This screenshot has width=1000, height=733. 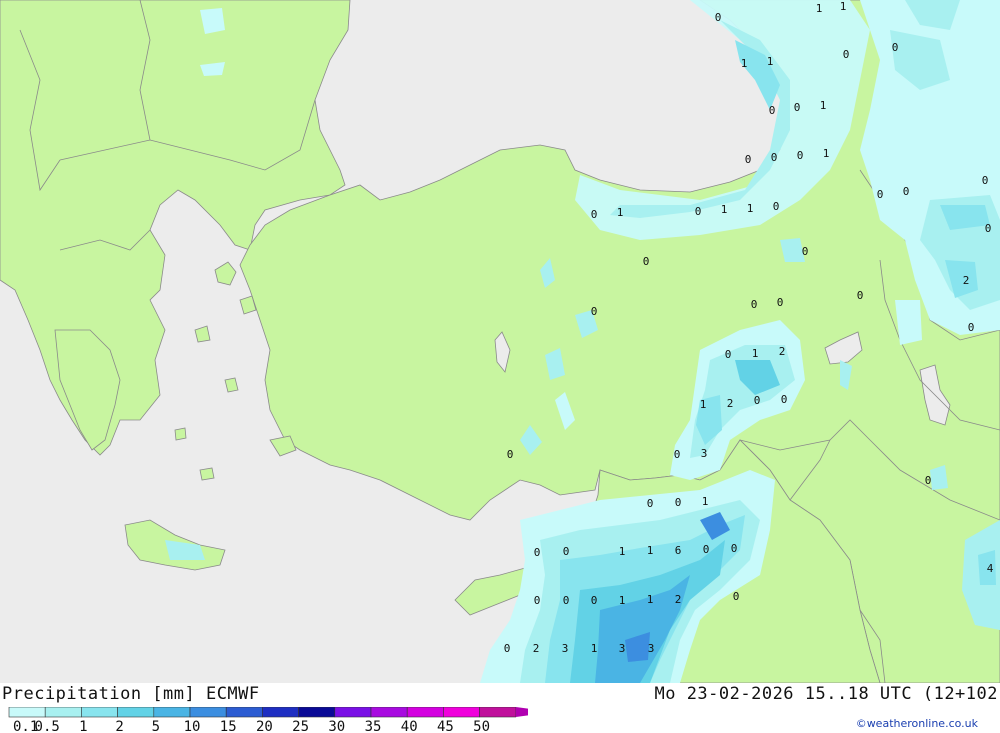 What do you see at coordinates (826, 694) in the screenshot?
I see `valid-time: Mo 23-02-2026 15..18 UTC (12+102` at bounding box center [826, 694].